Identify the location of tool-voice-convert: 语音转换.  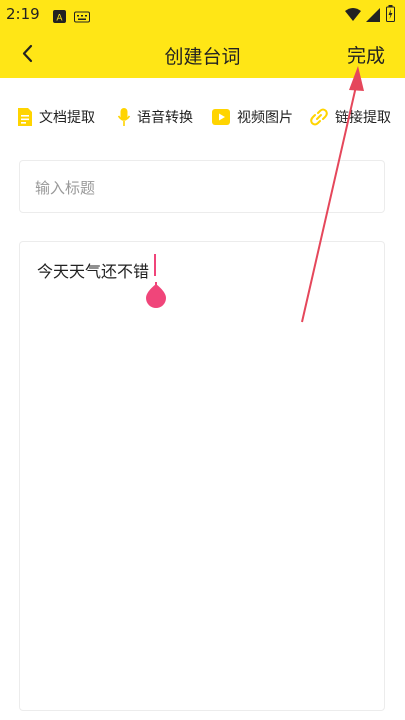
(155, 117).